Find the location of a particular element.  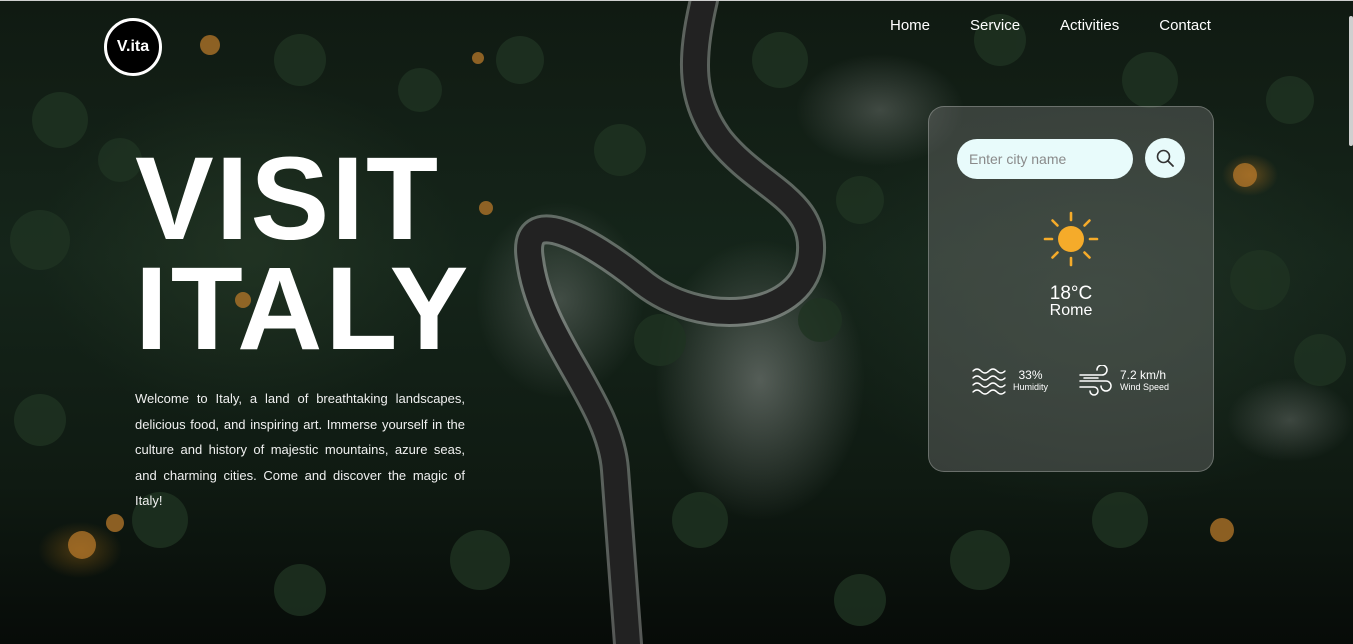

wind-icon is located at coordinates (1095, 380).